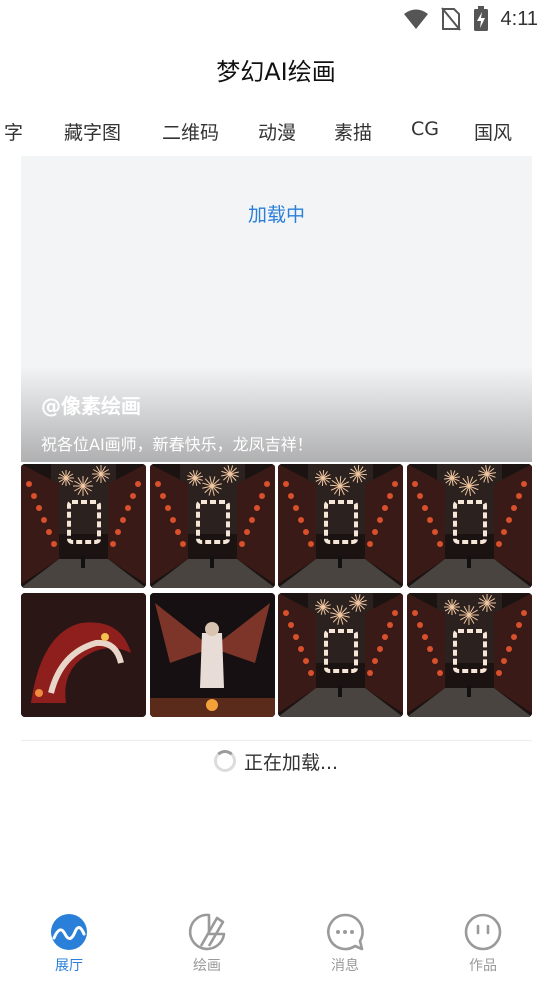  I want to click on wifi-icon, so click(415, 19).